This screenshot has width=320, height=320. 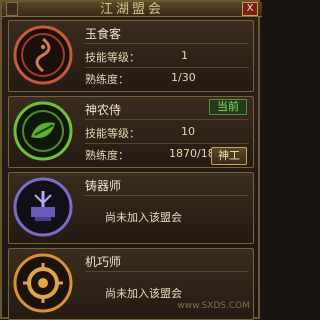 I want to click on skill-value: 10, so click(x=188, y=131).